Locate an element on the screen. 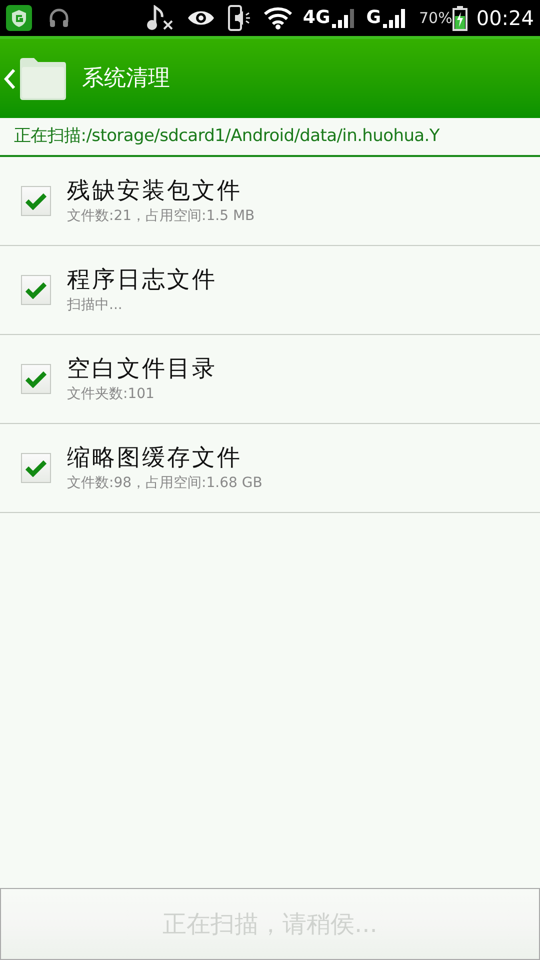 The height and width of the screenshot is (960, 540). back-icon is located at coordinates (10, 79).